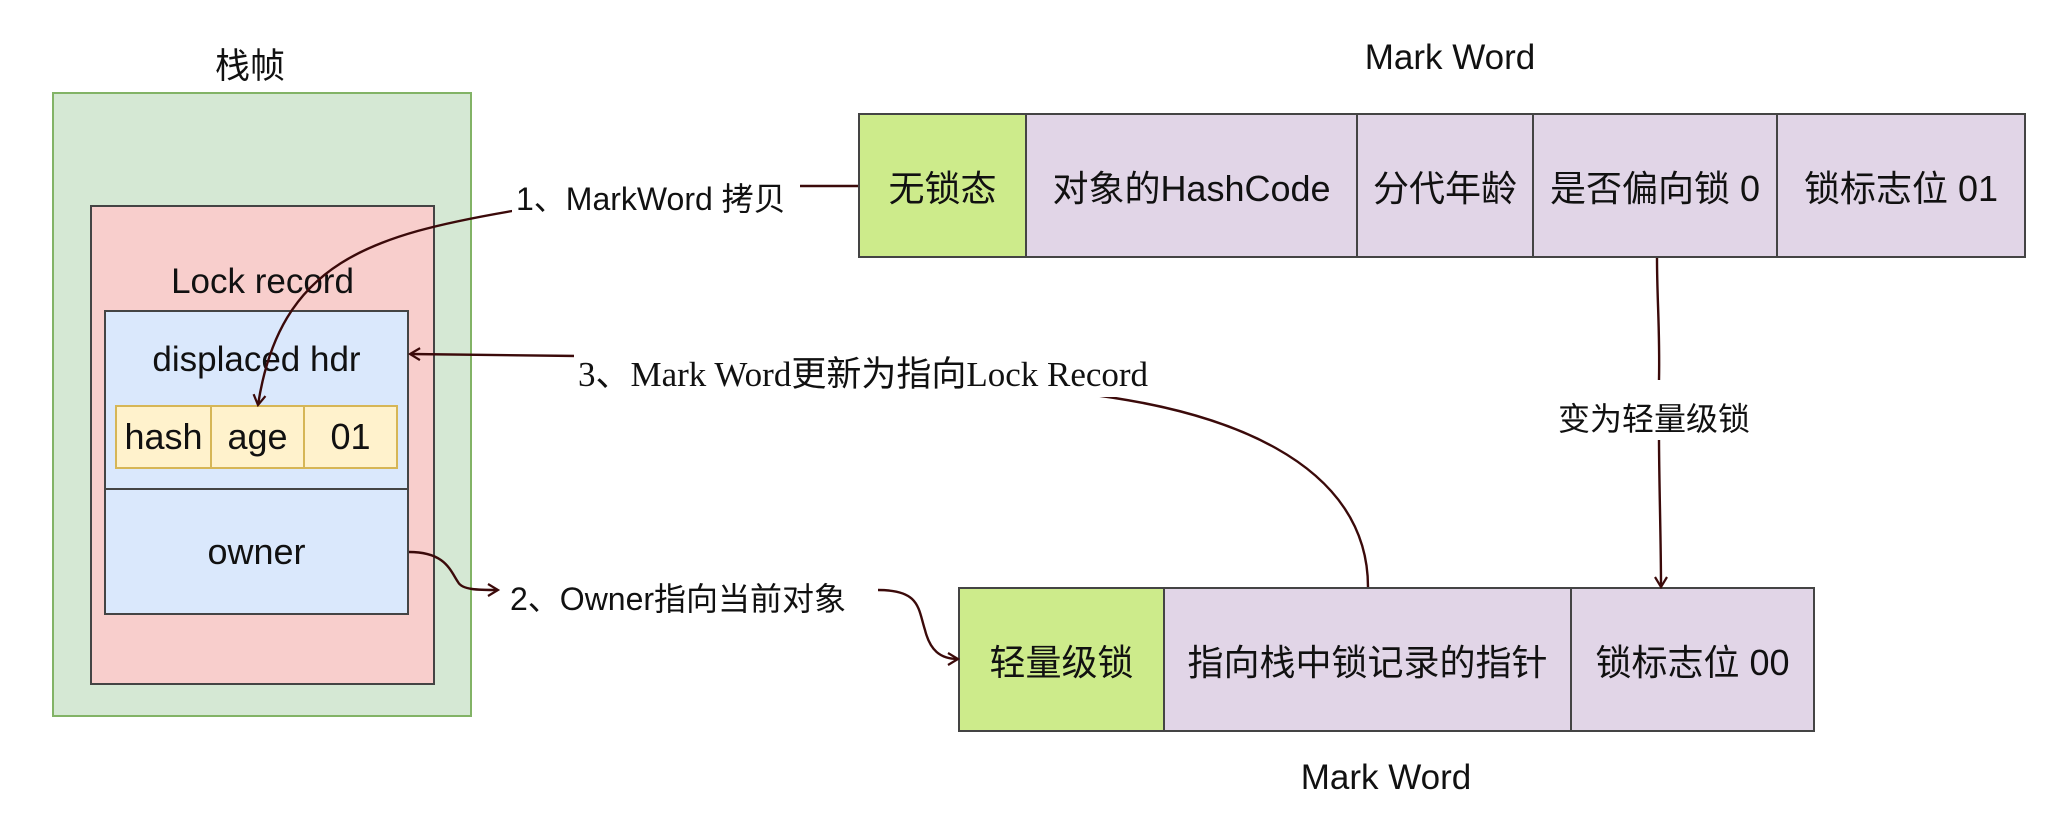  I want to click on step1-curve, so click(385, 308).